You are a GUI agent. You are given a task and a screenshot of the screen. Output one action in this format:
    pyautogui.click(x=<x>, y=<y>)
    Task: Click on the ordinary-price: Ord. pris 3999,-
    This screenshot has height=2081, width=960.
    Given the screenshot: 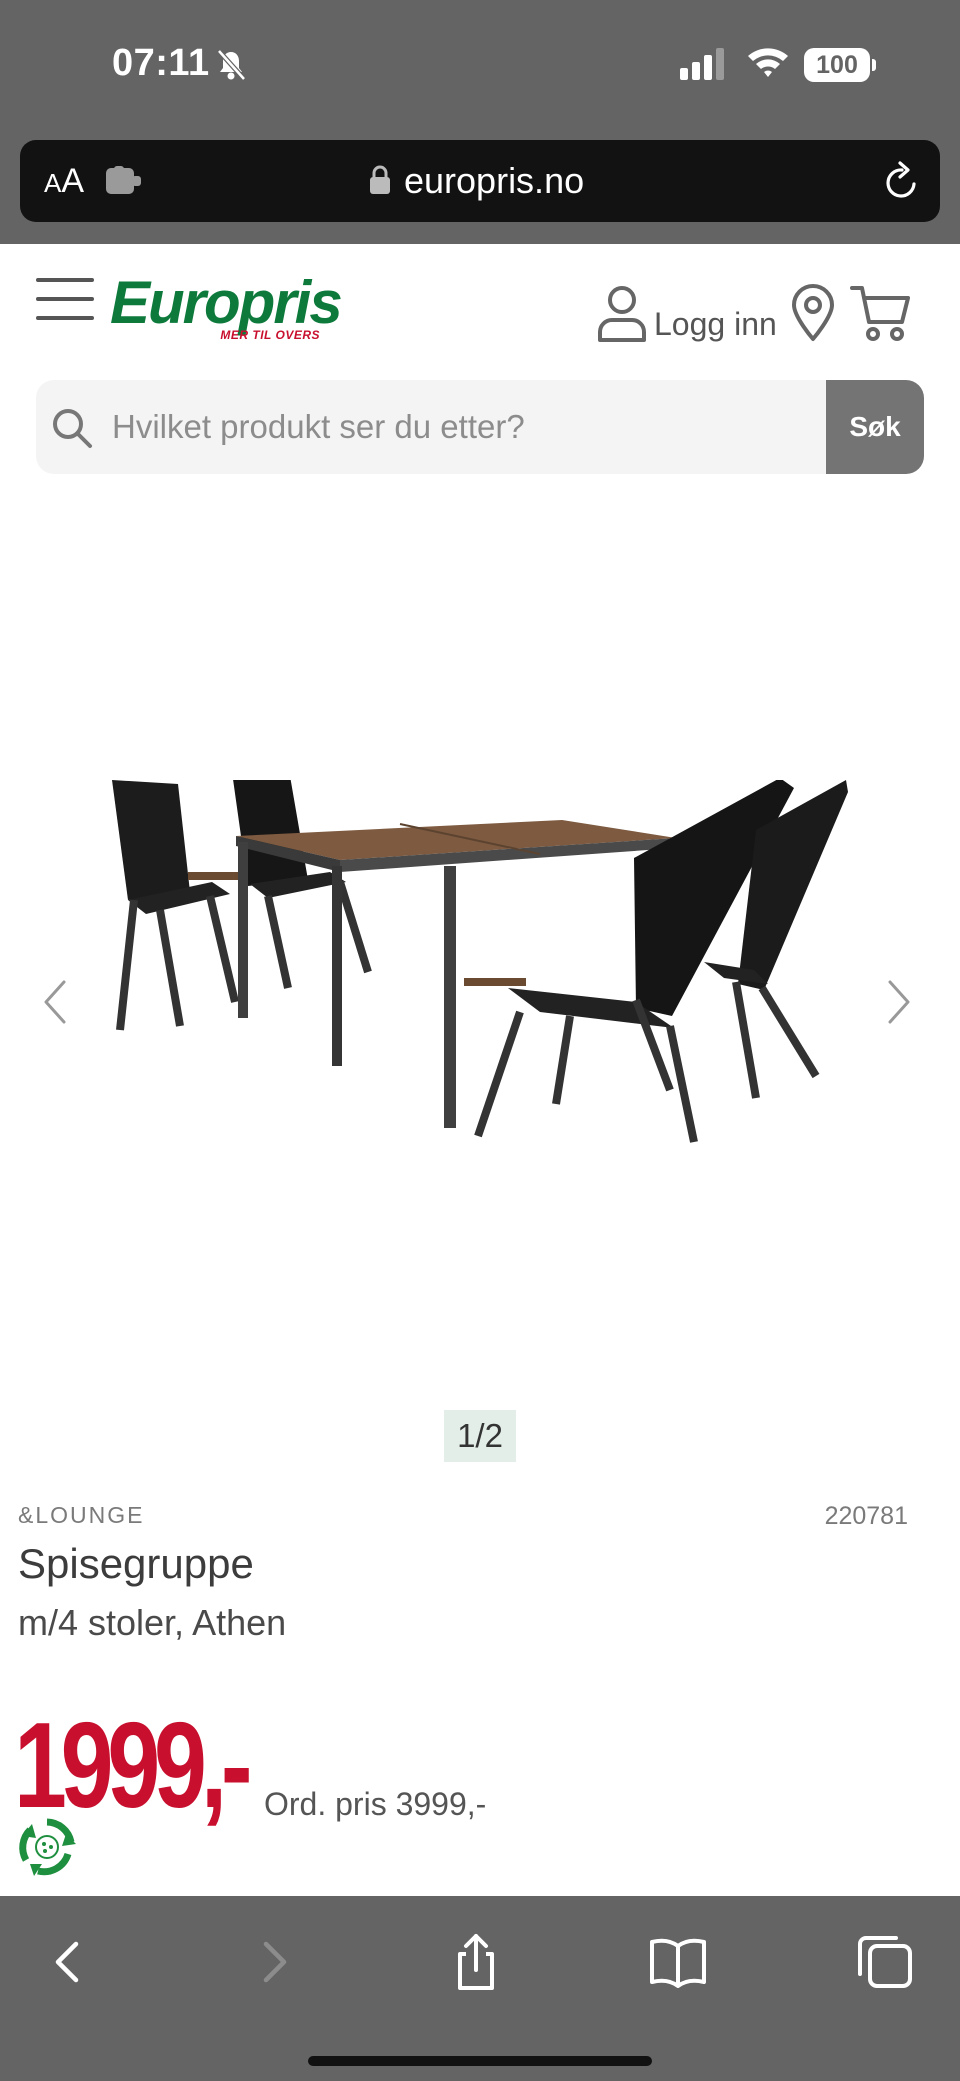 What is the action you would take?
    pyautogui.click(x=375, y=1804)
    